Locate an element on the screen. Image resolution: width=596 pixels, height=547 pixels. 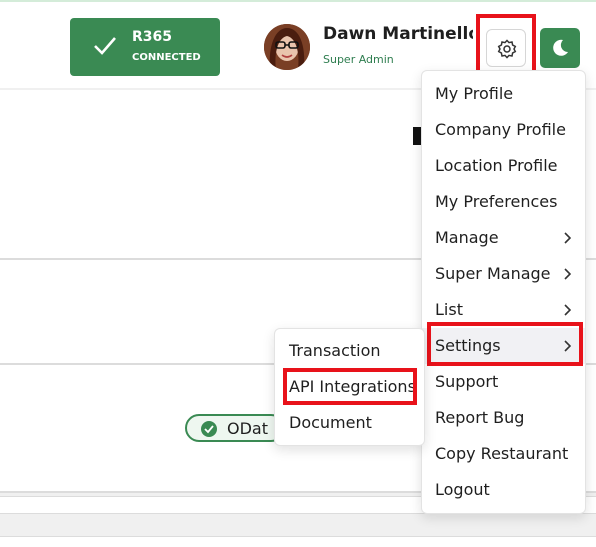
menu-item-my-profile: My Profile is located at coordinates (503, 94).